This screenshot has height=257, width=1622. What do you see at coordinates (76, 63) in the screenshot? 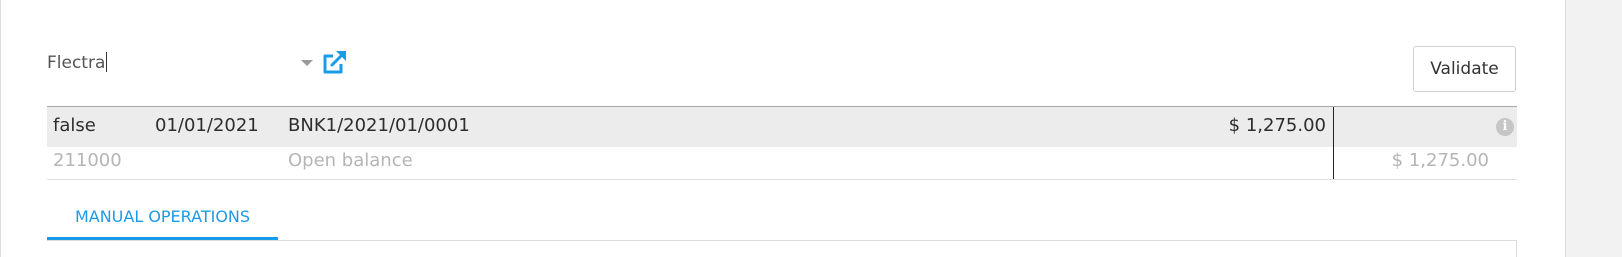
I see `partner-input-value: Flectra` at bounding box center [76, 63].